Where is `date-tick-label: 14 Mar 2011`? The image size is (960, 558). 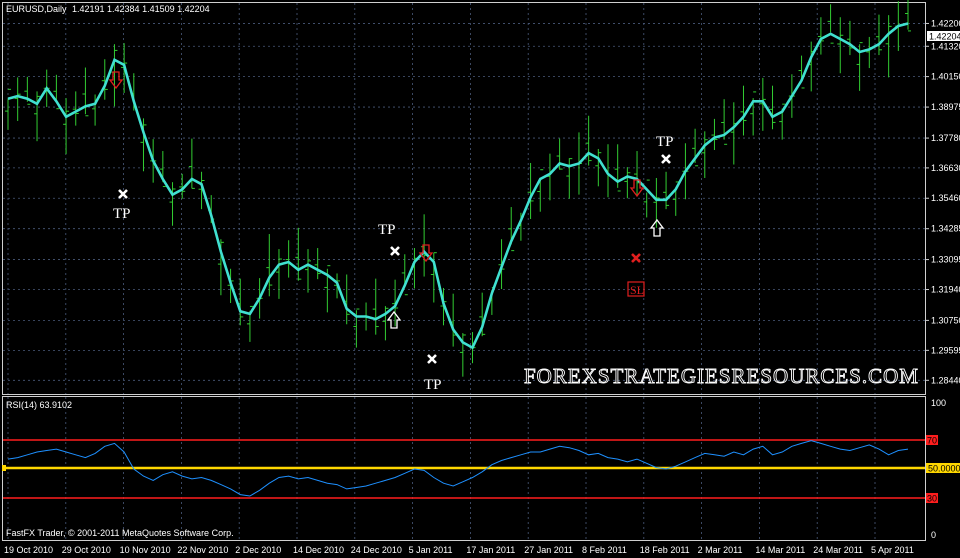 date-tick-label: 14 Mar 2011 is located at coordinates (780, 550).